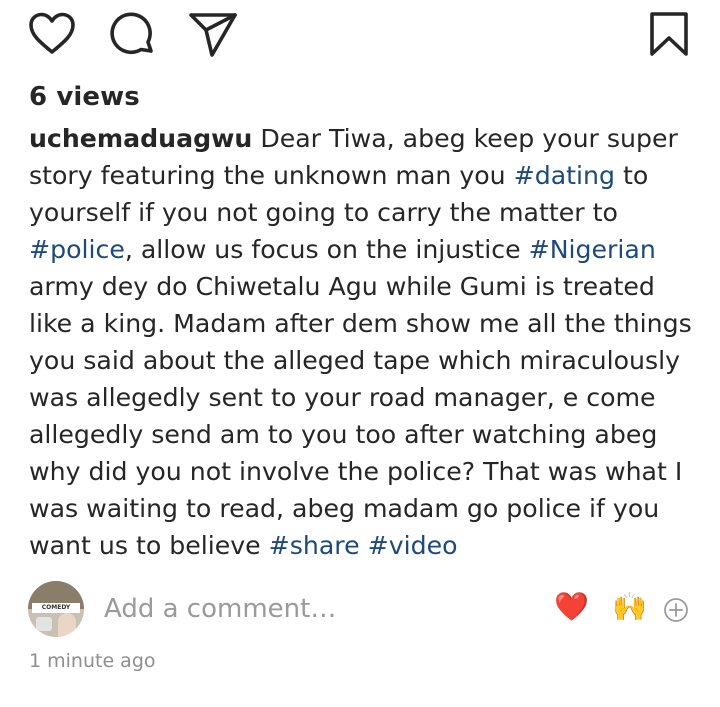 The width and height of the screenshot is (720, 707). I want to click on avatar-caption: COMEDY, so click(56, 608).